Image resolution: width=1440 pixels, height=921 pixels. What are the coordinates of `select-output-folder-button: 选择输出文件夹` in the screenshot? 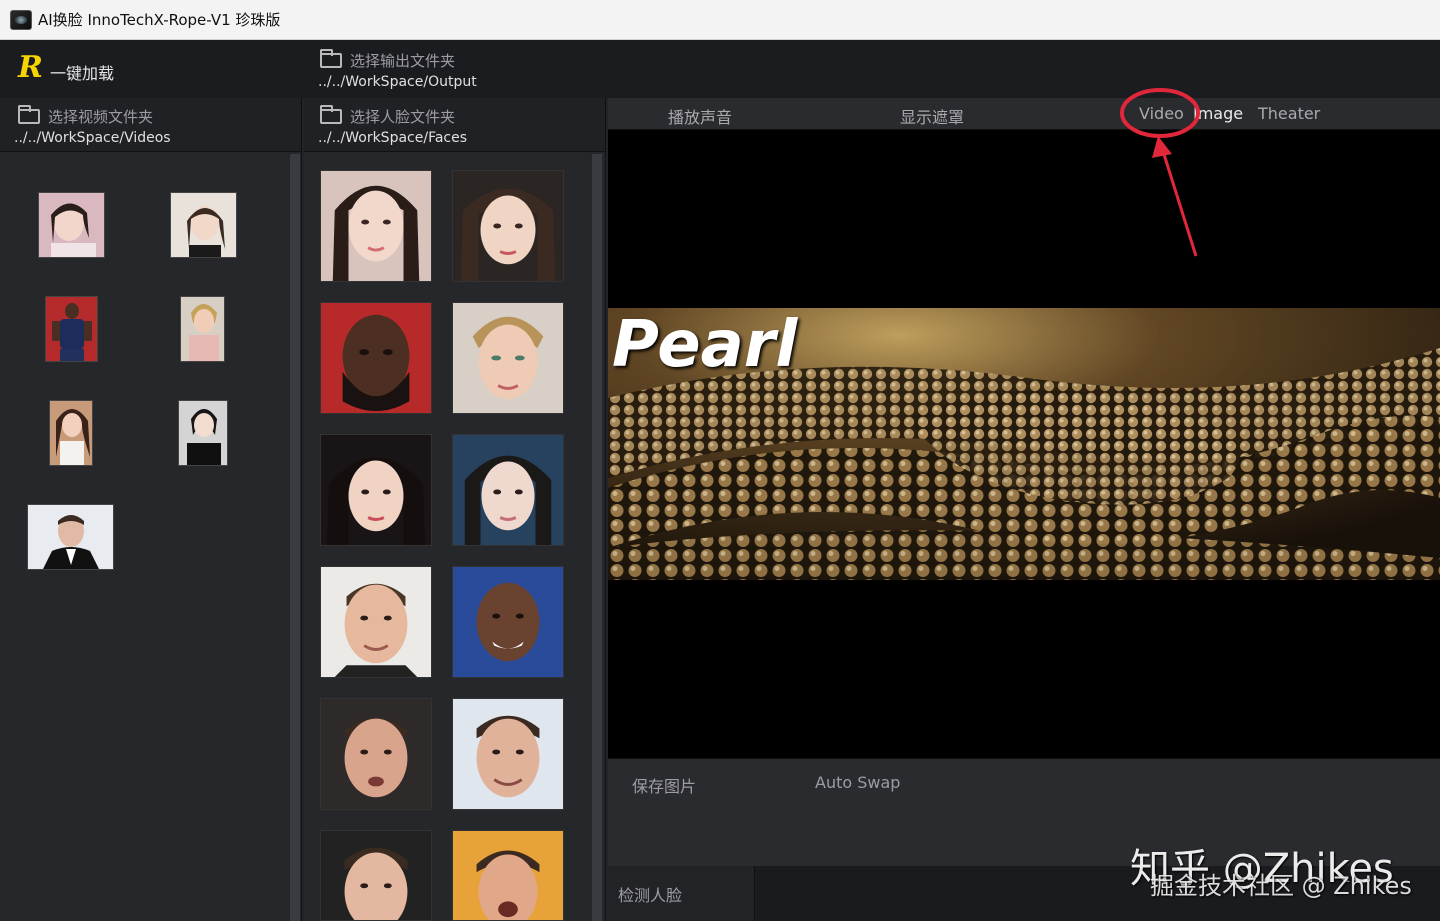 It's located at (388, 60).